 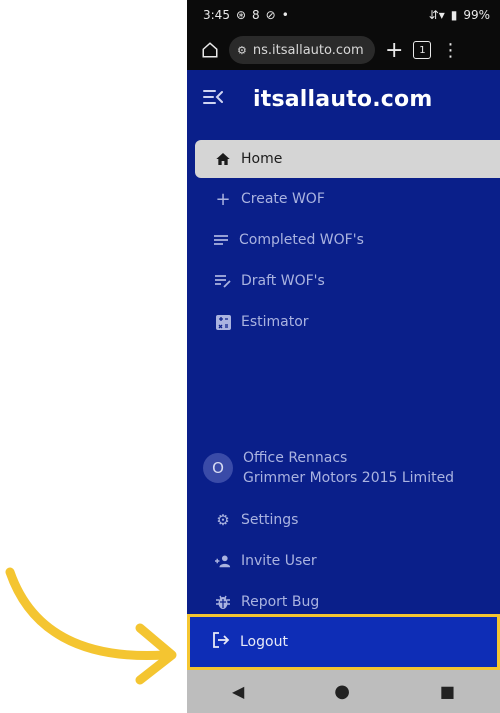 What do you see at coordinates (223, 561) in the screenshot?
I see `add-user-icon` at bounding box center [223, 561].